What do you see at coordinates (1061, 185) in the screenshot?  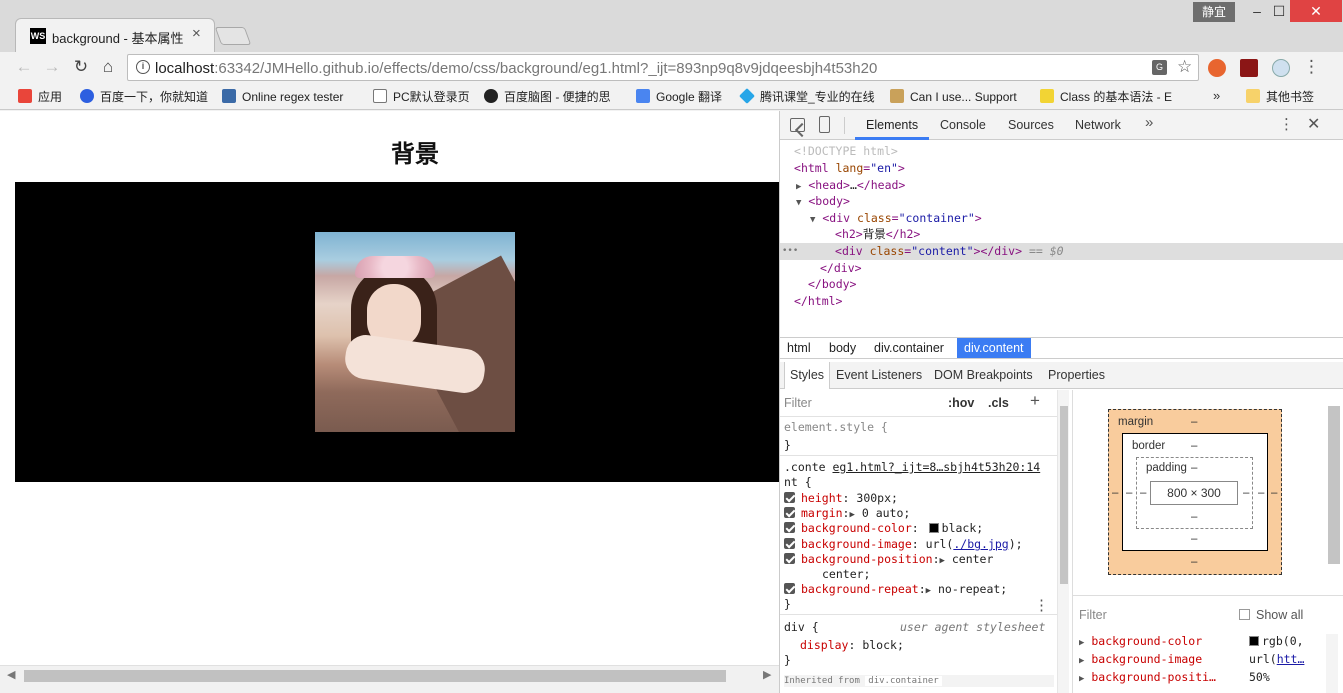 I see `dom-head: ▶ <head>…</head>` at bounding box center [1061, 185].